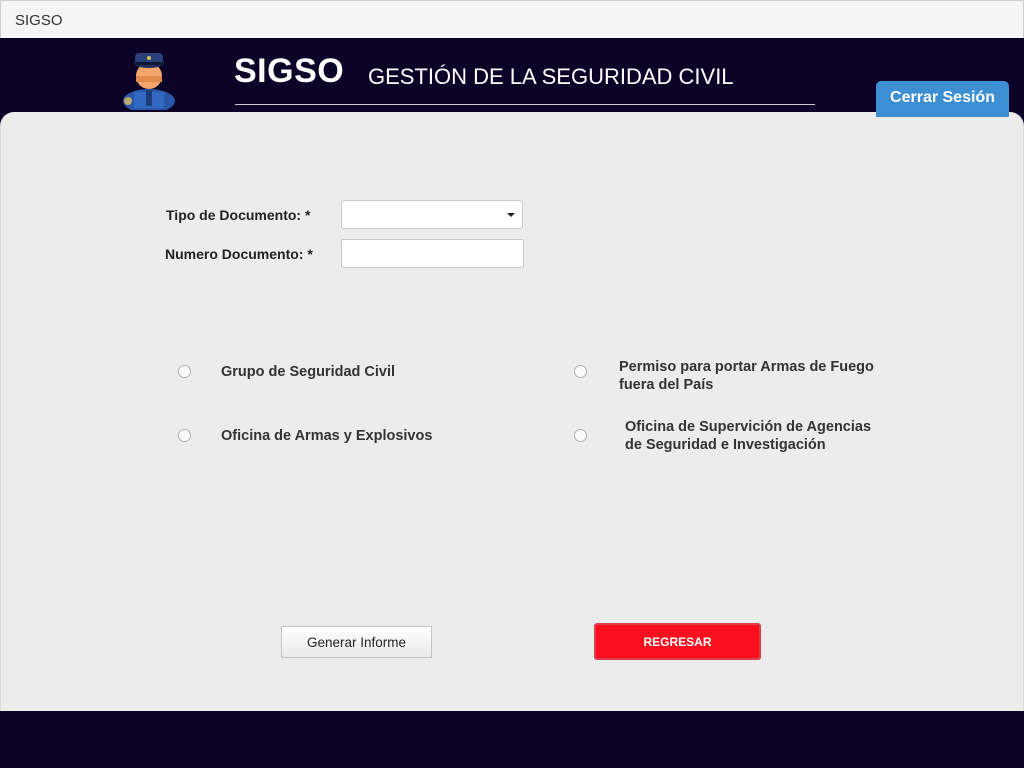  Describe the element at coordinates (677, 641) in the screenshot. I see `back-button: REGRESAR` at that location.